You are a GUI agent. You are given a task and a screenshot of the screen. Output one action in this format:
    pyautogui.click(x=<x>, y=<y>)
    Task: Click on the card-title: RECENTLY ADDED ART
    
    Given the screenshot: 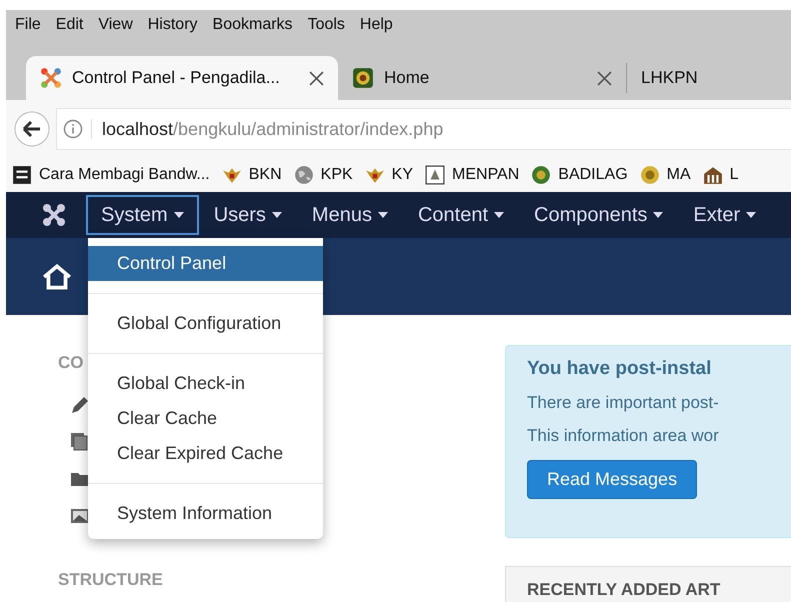 What is the action you would take?
    pyautogui.click(x=623, y=589)
    